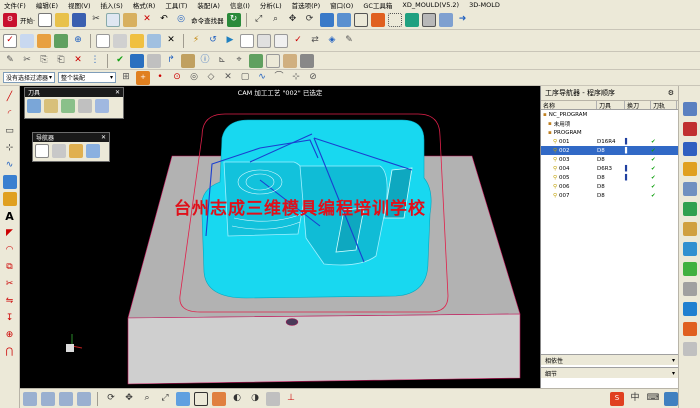  I want to click on refresh-icon: ↻, so click(233, 19).